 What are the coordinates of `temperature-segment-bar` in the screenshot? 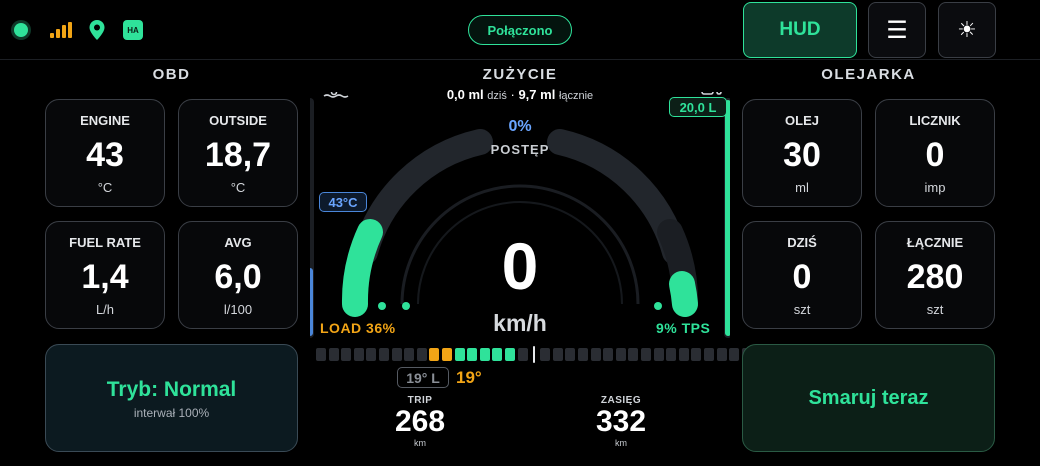 It's located at (540, 354).